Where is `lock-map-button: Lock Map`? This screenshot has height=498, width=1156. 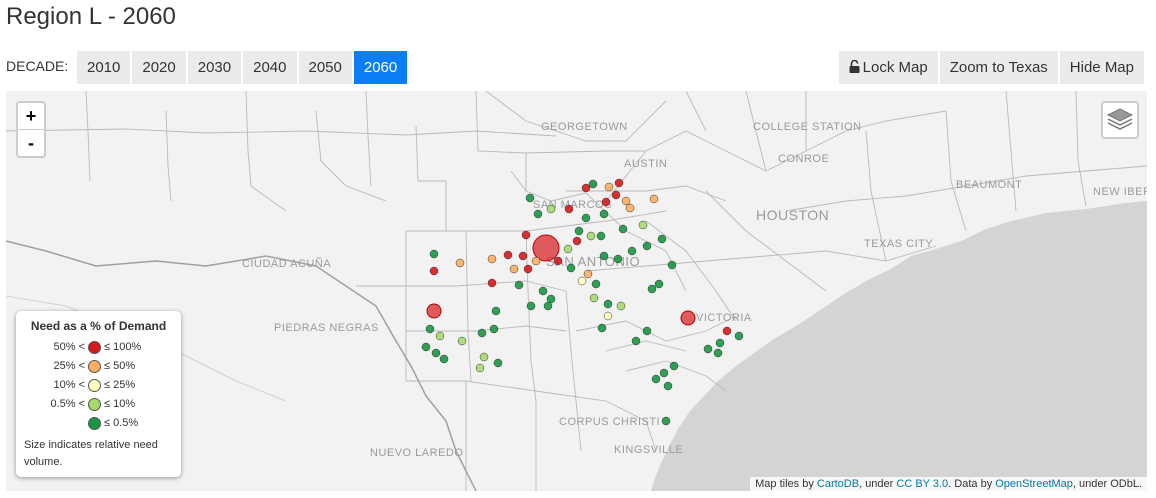
lock-map-button: Lock Map is located at coordinates (889, 67).